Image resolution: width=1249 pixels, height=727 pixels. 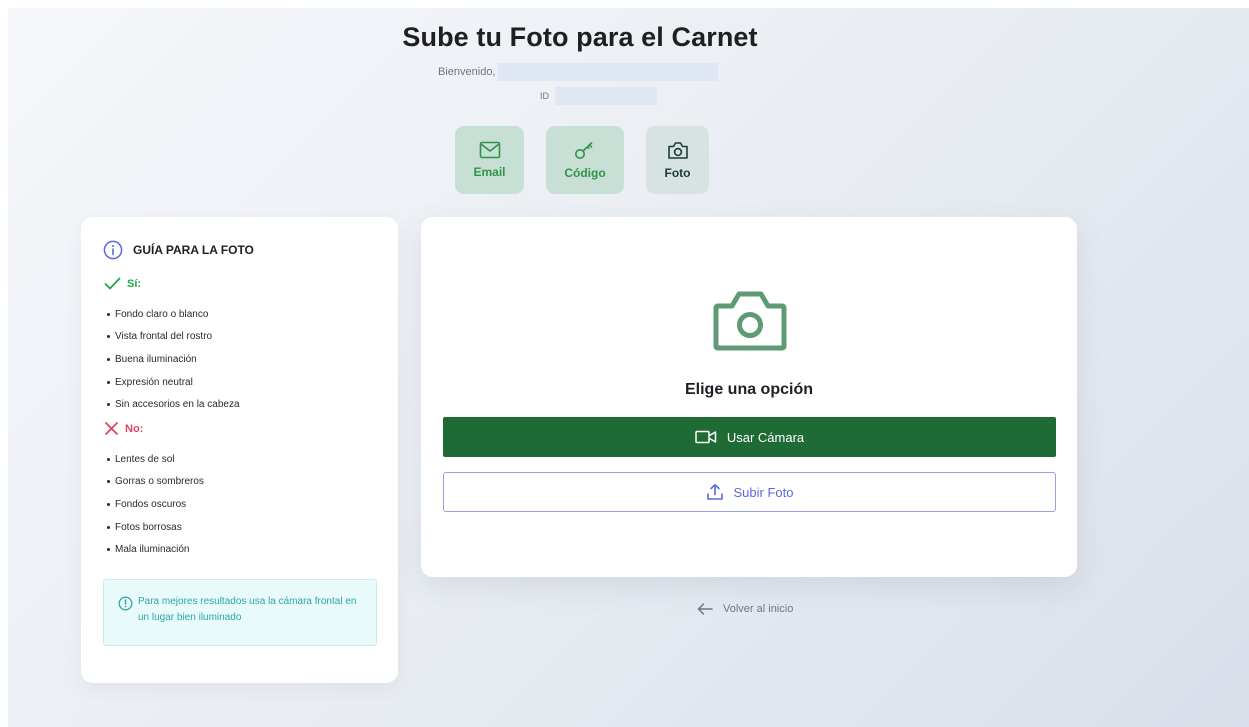 I want to click on back-link-label: Volver al inicio, so click(x=758, y=609).